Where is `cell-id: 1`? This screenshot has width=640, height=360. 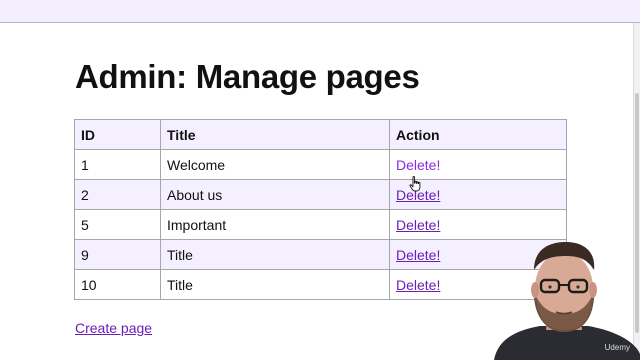 cell-id: 1 is located at coordinates (117, 164).